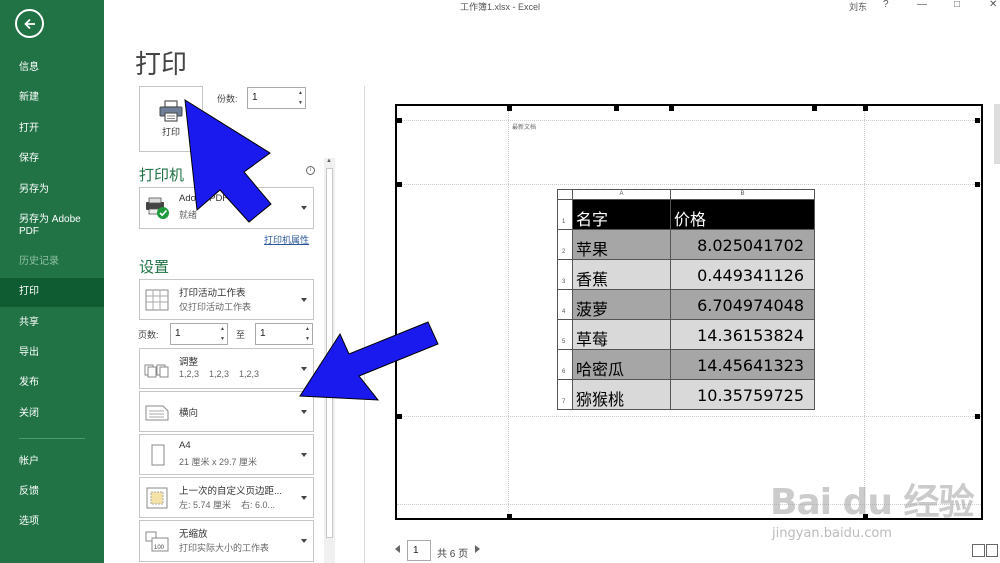  I want to click on print-scope-select: 打印活动工作表 仅打印活动工作表, so click(226, 299).